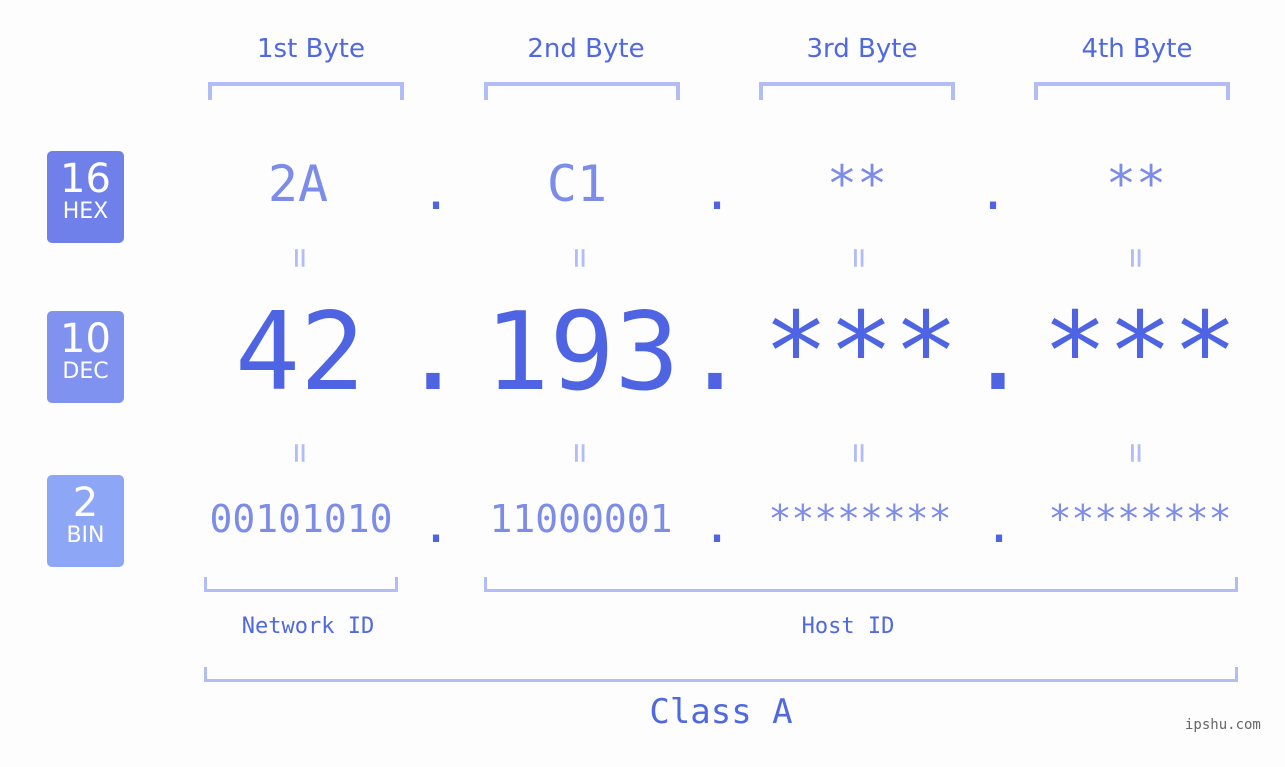  Describe the element at coordinates (298, 184) in the screenshot. I see `hex-byte-1: 2A` at that location.